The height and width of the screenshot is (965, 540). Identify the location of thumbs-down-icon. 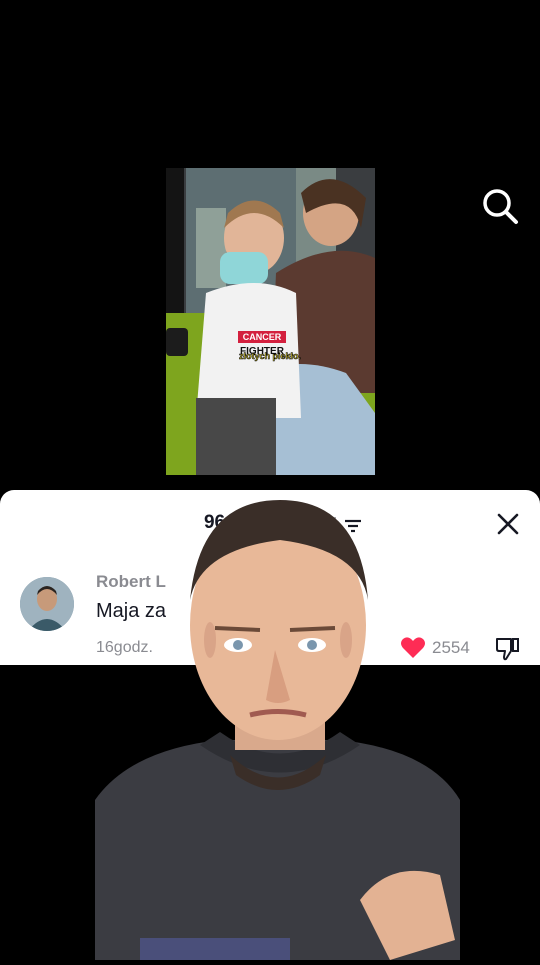
(507, 649).